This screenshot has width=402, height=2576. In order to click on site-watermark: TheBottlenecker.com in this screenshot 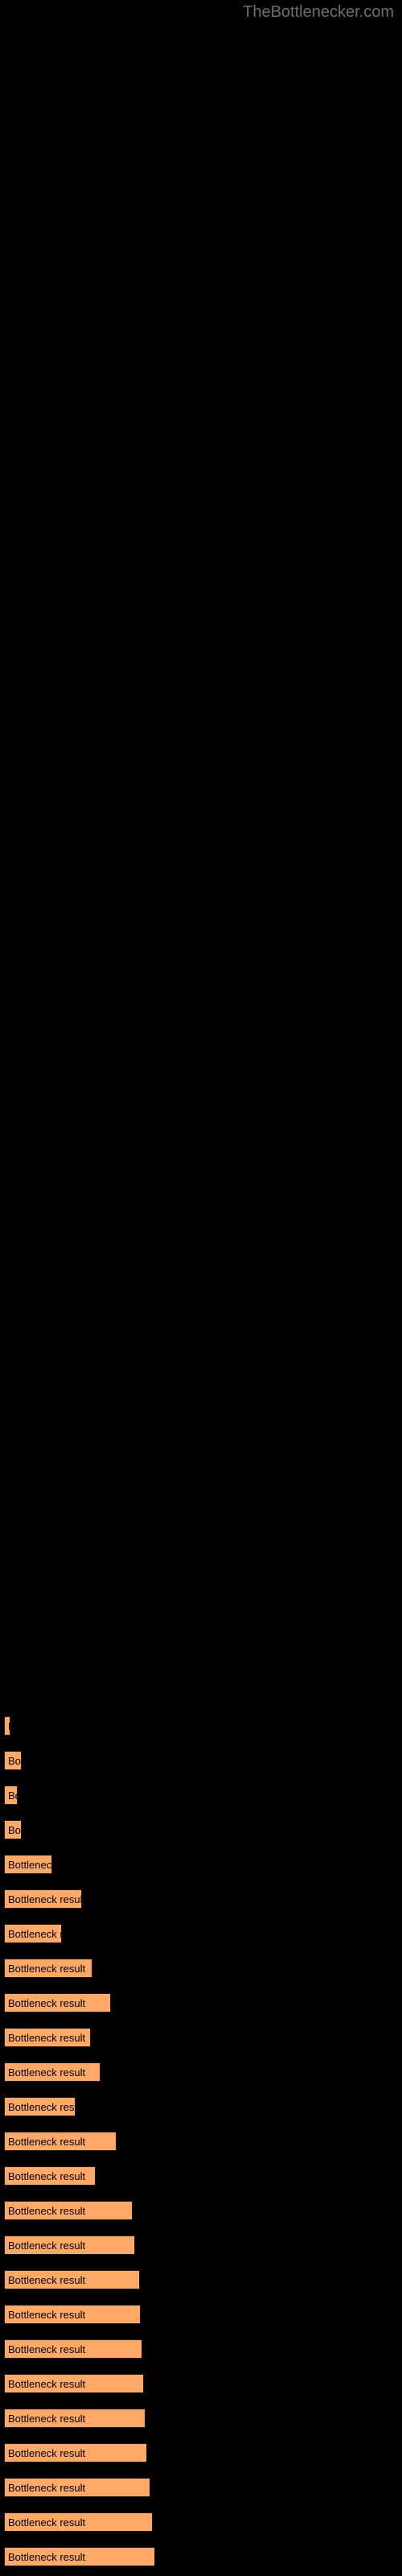, I will do `click(318, 12)`.